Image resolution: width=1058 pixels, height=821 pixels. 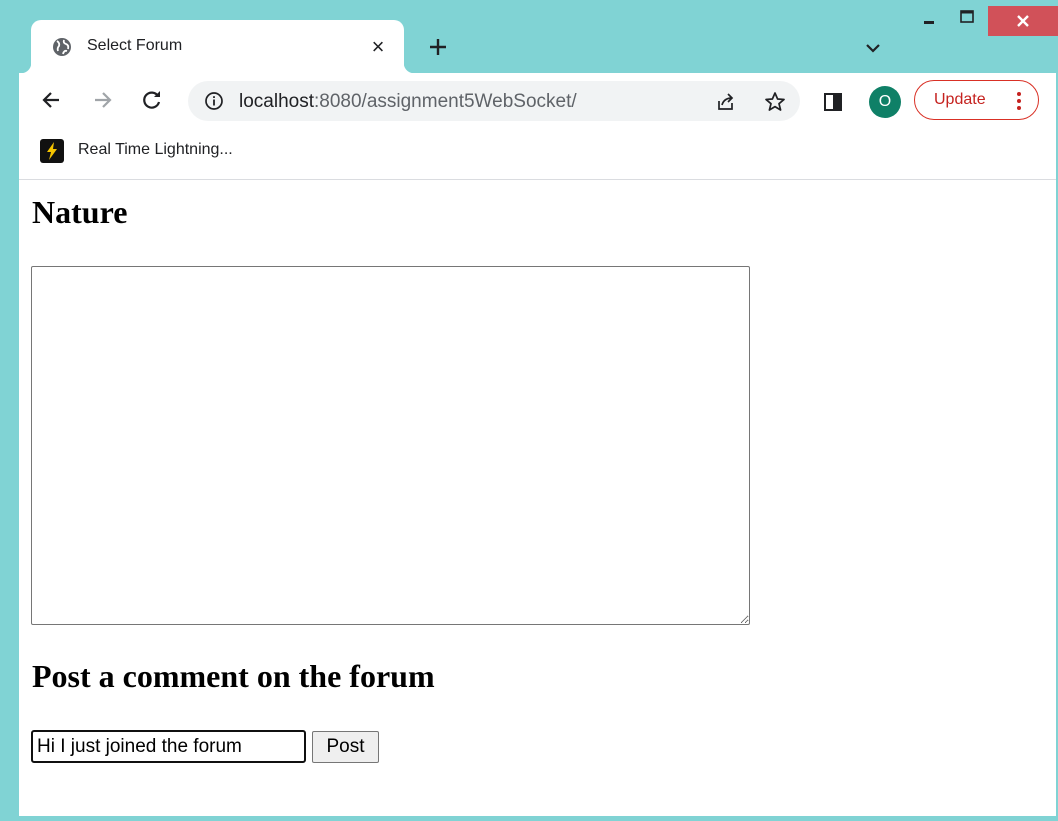 What do you see at coordinates (967, 17) in the screenshot?
I see `maximize-icon` at bounding box center [967, 17].